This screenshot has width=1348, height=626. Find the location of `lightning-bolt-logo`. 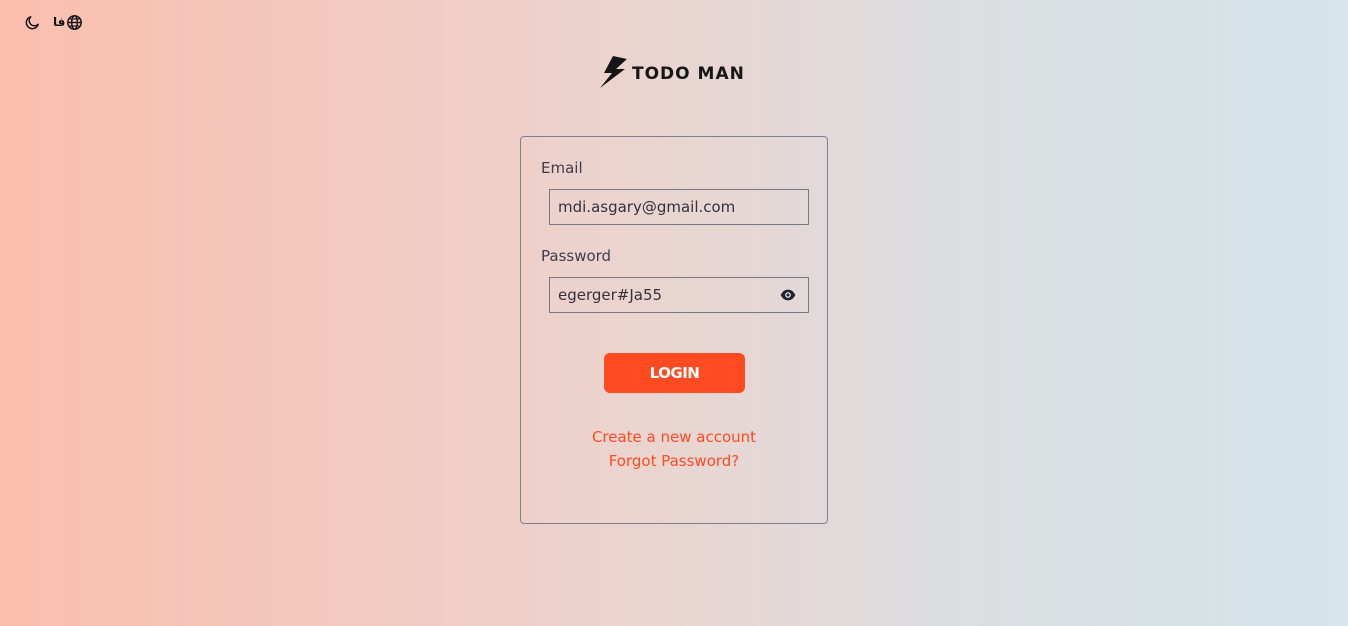

lightning-bolt-logo is located at coordinates (615, 72).